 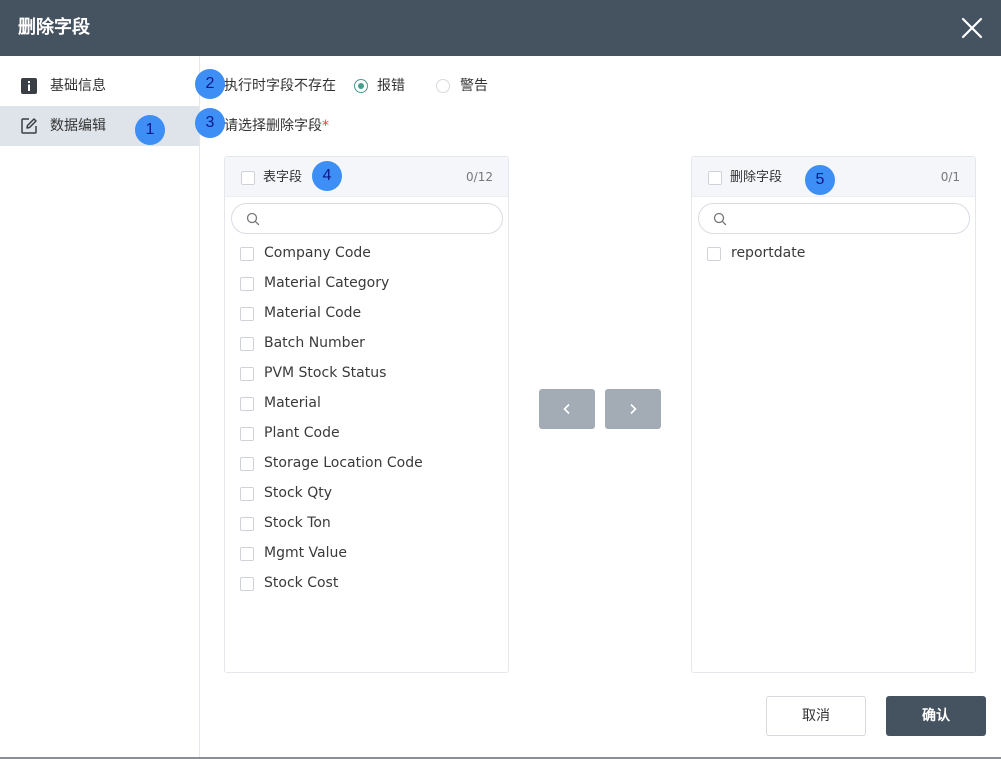 I want to click on select-fields-label: 请选择删除字段*, so click(x=276, y=126).